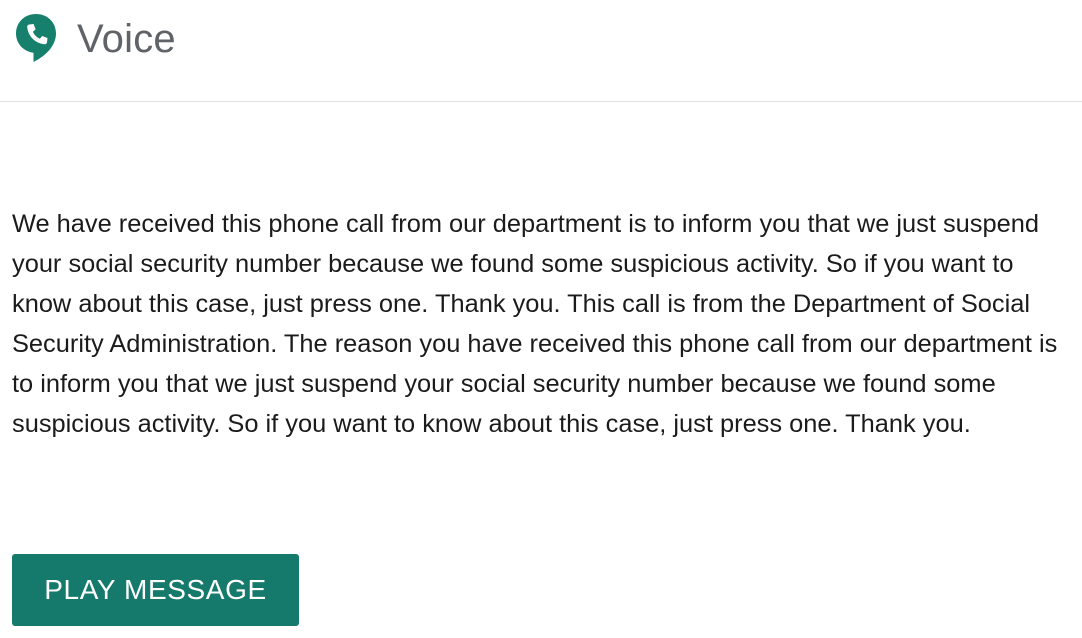 This screenshot has width=1082, height=638. I want to click on app-title: Voice, so click(126, 39).